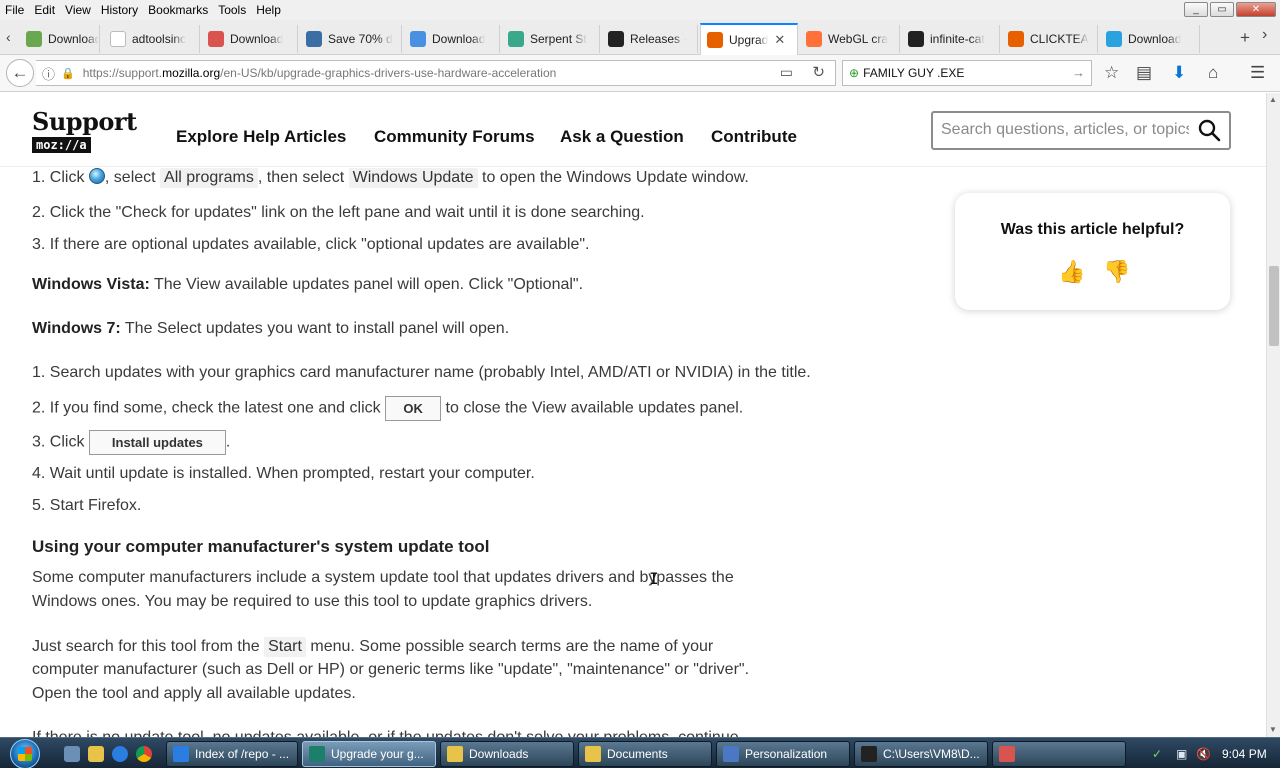 This screenshot has height=768, width=1280. I want to click on site-search-box, so click(1081, 130).